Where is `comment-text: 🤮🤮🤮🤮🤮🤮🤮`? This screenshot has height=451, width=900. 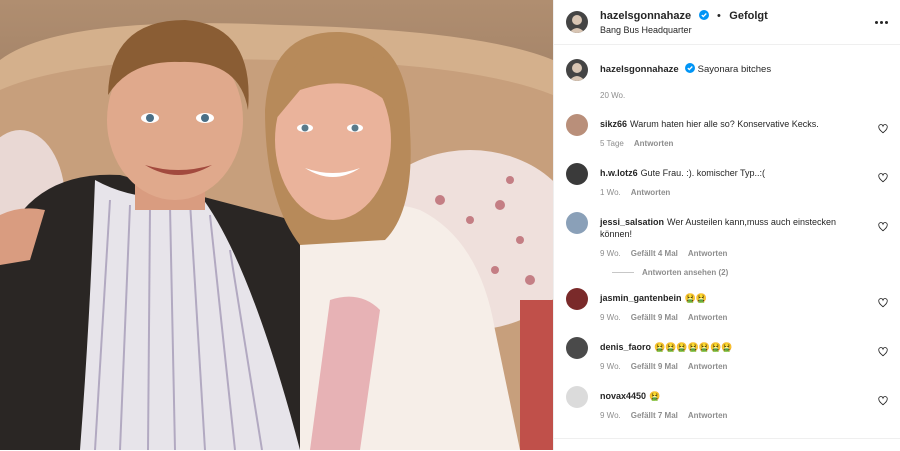 comment-text: 🤮🤮🤮🤮🤮🤮🤮 is located at coordinates (693, 347).